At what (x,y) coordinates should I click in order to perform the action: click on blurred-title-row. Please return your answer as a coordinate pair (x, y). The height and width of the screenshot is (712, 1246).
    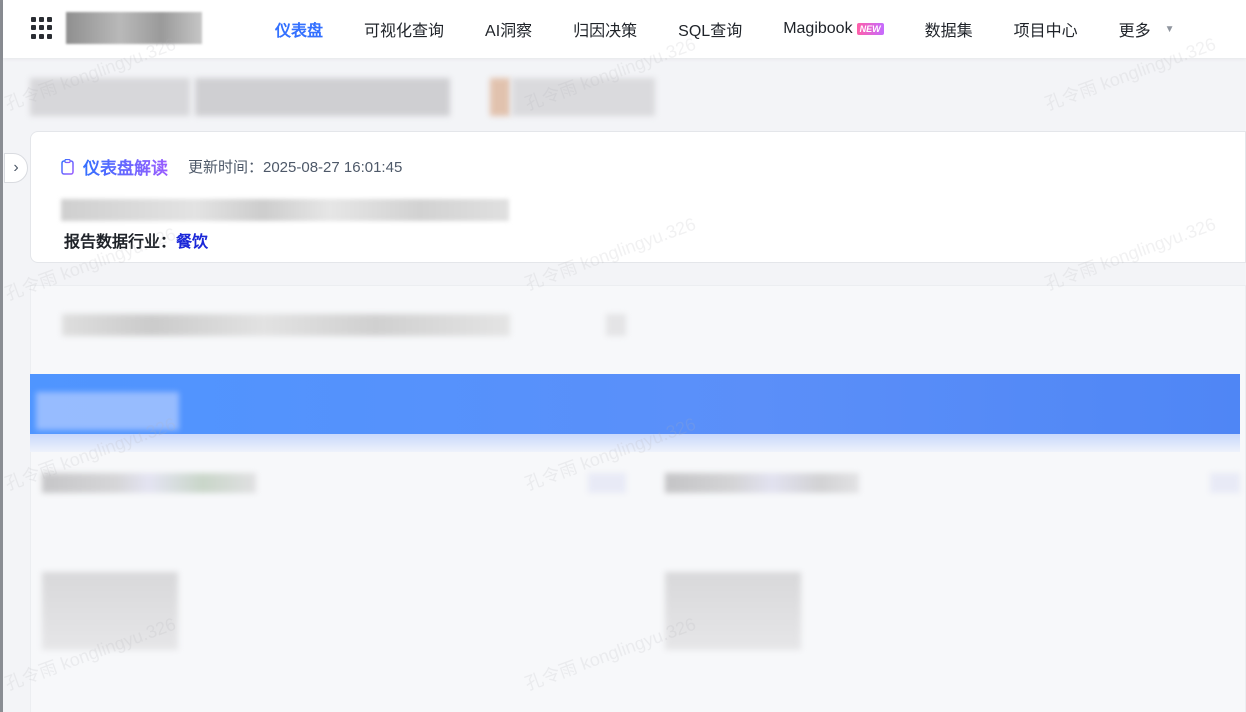
    Looking at the image, I should click on (342, 97).